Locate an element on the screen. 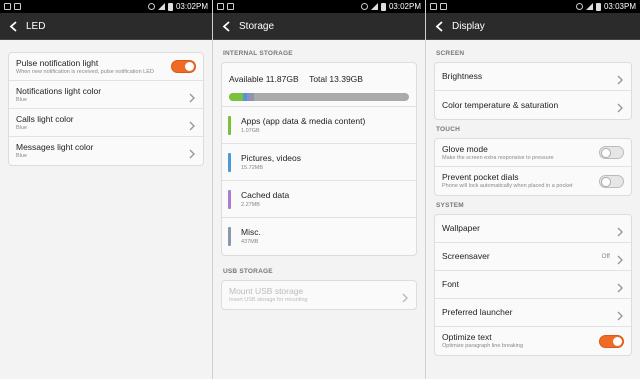 The height and width of the screenshot is (379, 640). row-subtitle: Insert USB storage for mounting is located at coordinates (268, 300).